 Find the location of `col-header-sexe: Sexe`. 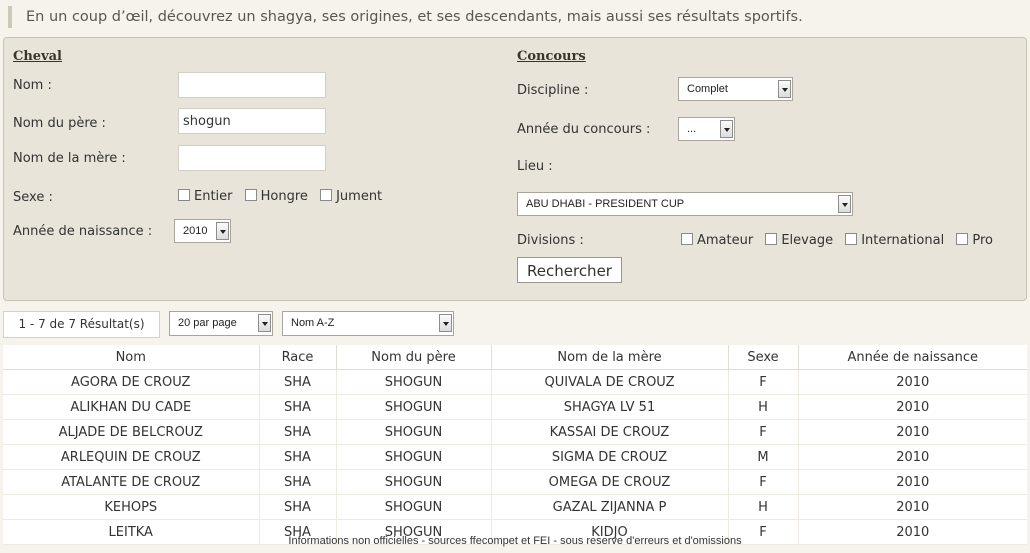

col-header-sexe: Sexe is located at coordinates (763, 357).